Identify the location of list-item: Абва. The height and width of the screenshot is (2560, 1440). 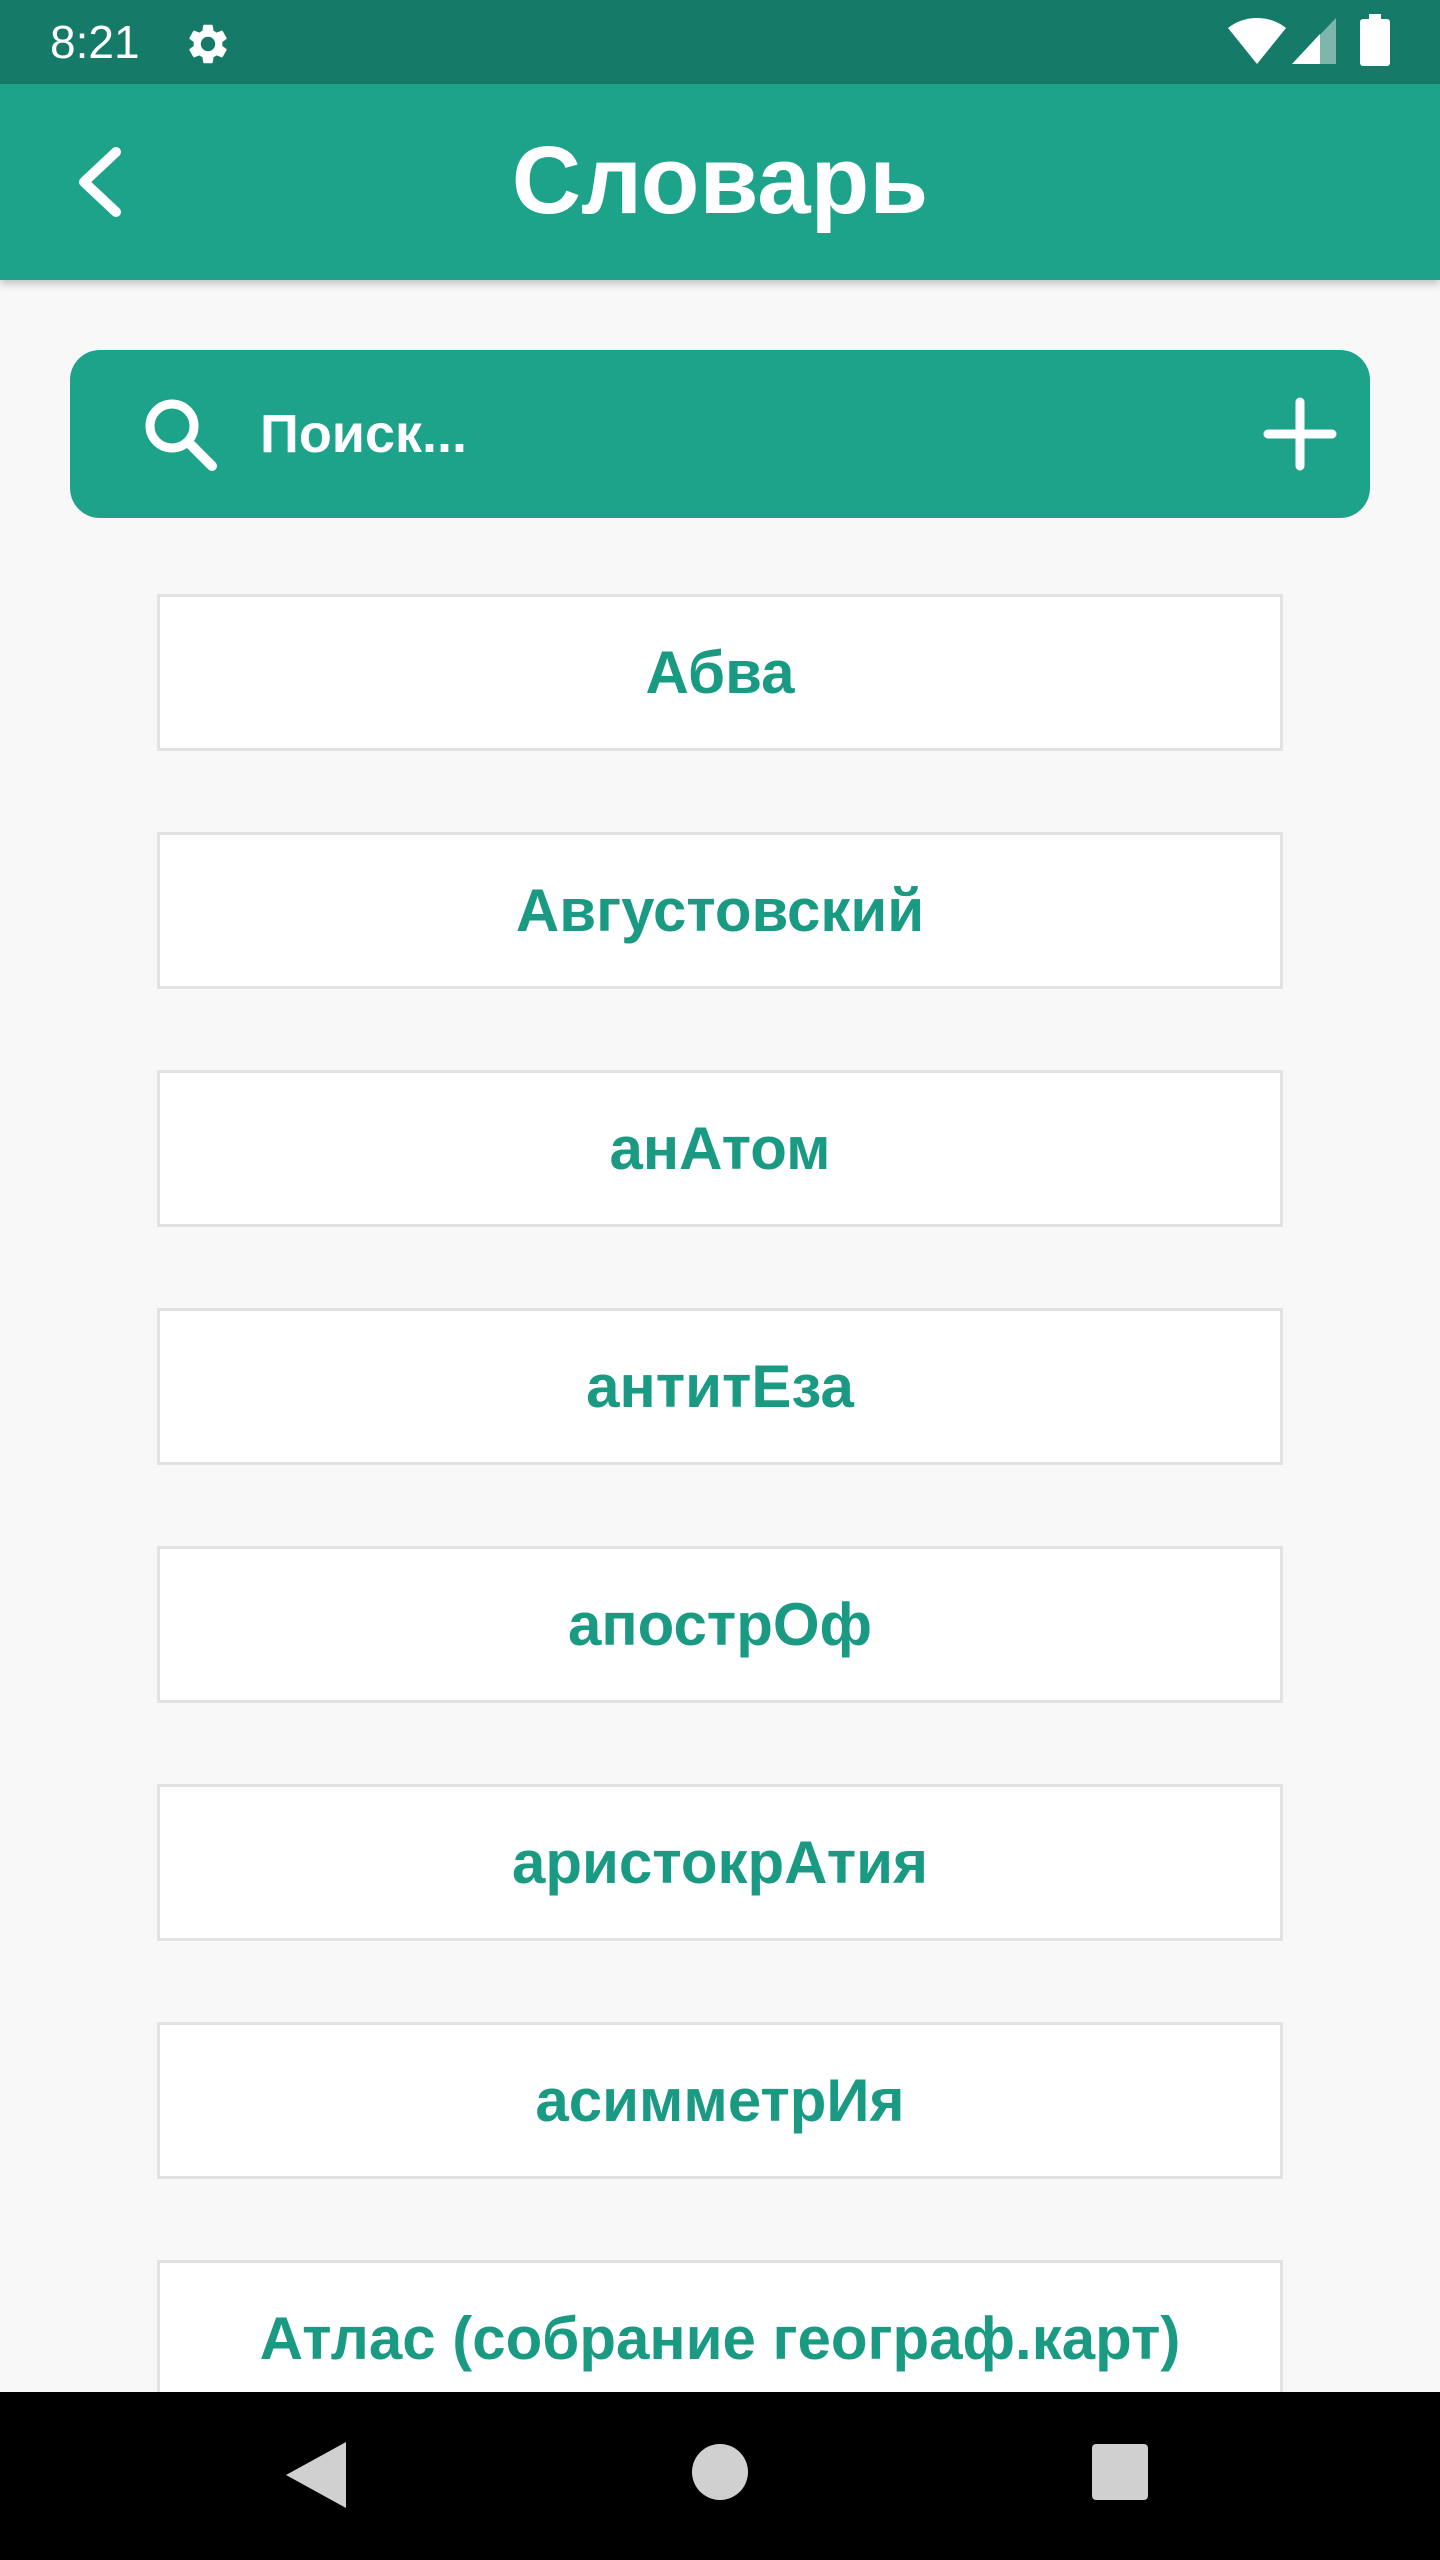
(720, 672).